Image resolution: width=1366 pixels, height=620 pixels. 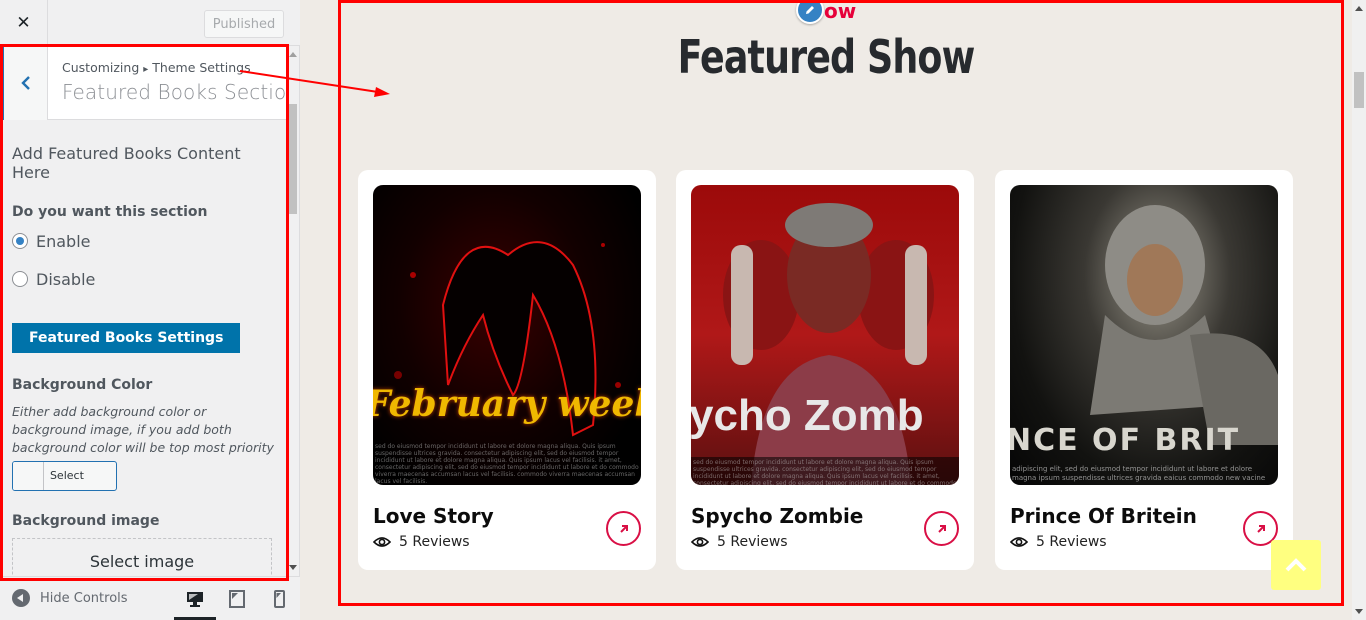 What do you see at coordinates (143, 279) in the screenshot?
I see `radio-disable: Disable` at bounding box center [143, 279].